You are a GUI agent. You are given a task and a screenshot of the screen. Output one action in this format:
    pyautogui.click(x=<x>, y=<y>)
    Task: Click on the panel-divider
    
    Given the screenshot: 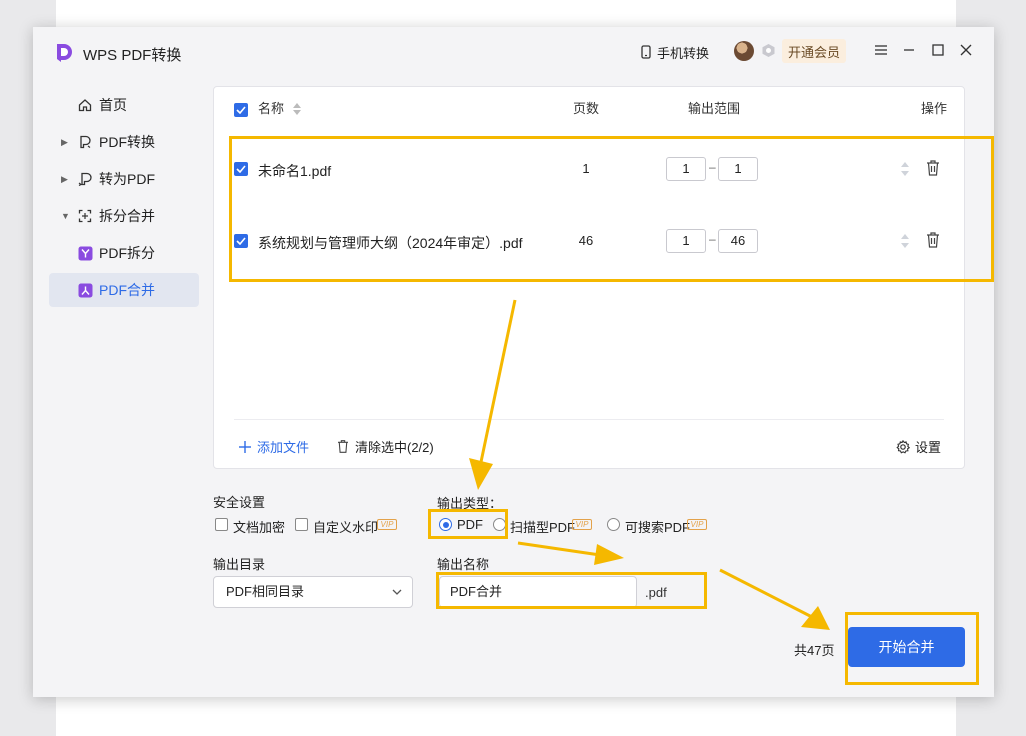 What is the action you would take?
    pyautogui.click(x=589, y=419)
    